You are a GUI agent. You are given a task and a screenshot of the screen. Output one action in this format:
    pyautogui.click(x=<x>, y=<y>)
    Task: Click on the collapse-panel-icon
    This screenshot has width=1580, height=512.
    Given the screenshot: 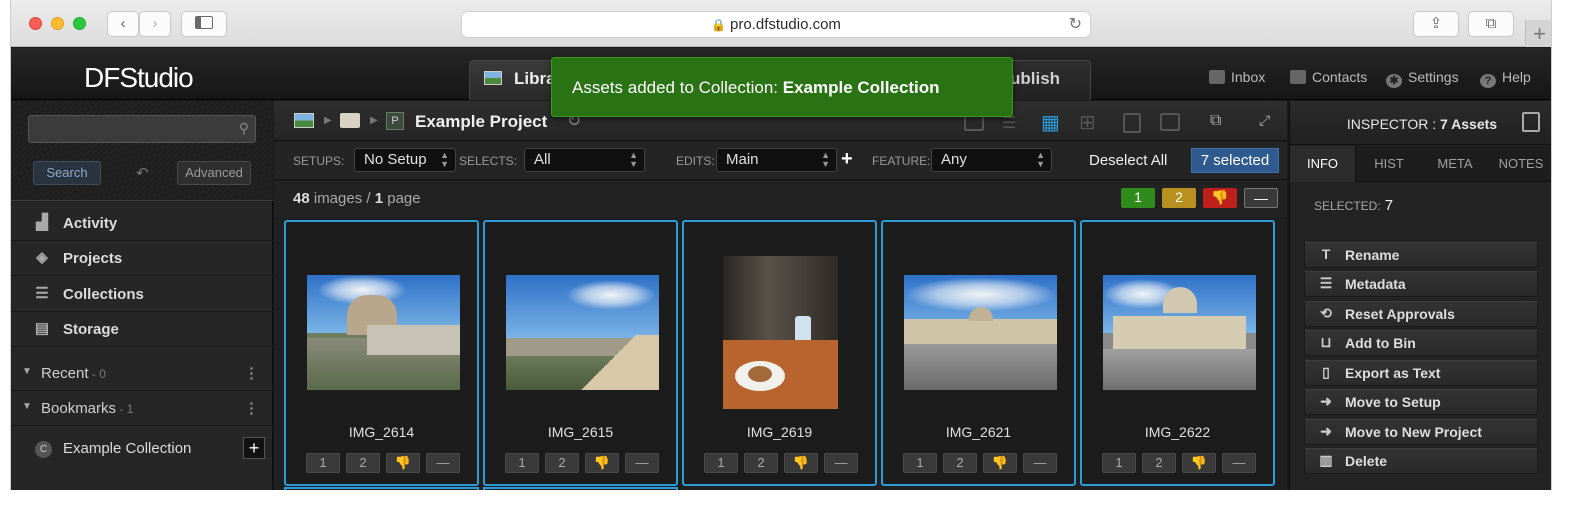 What is the action you would take?
    pyautogui.click(x=1531, y=122)
    